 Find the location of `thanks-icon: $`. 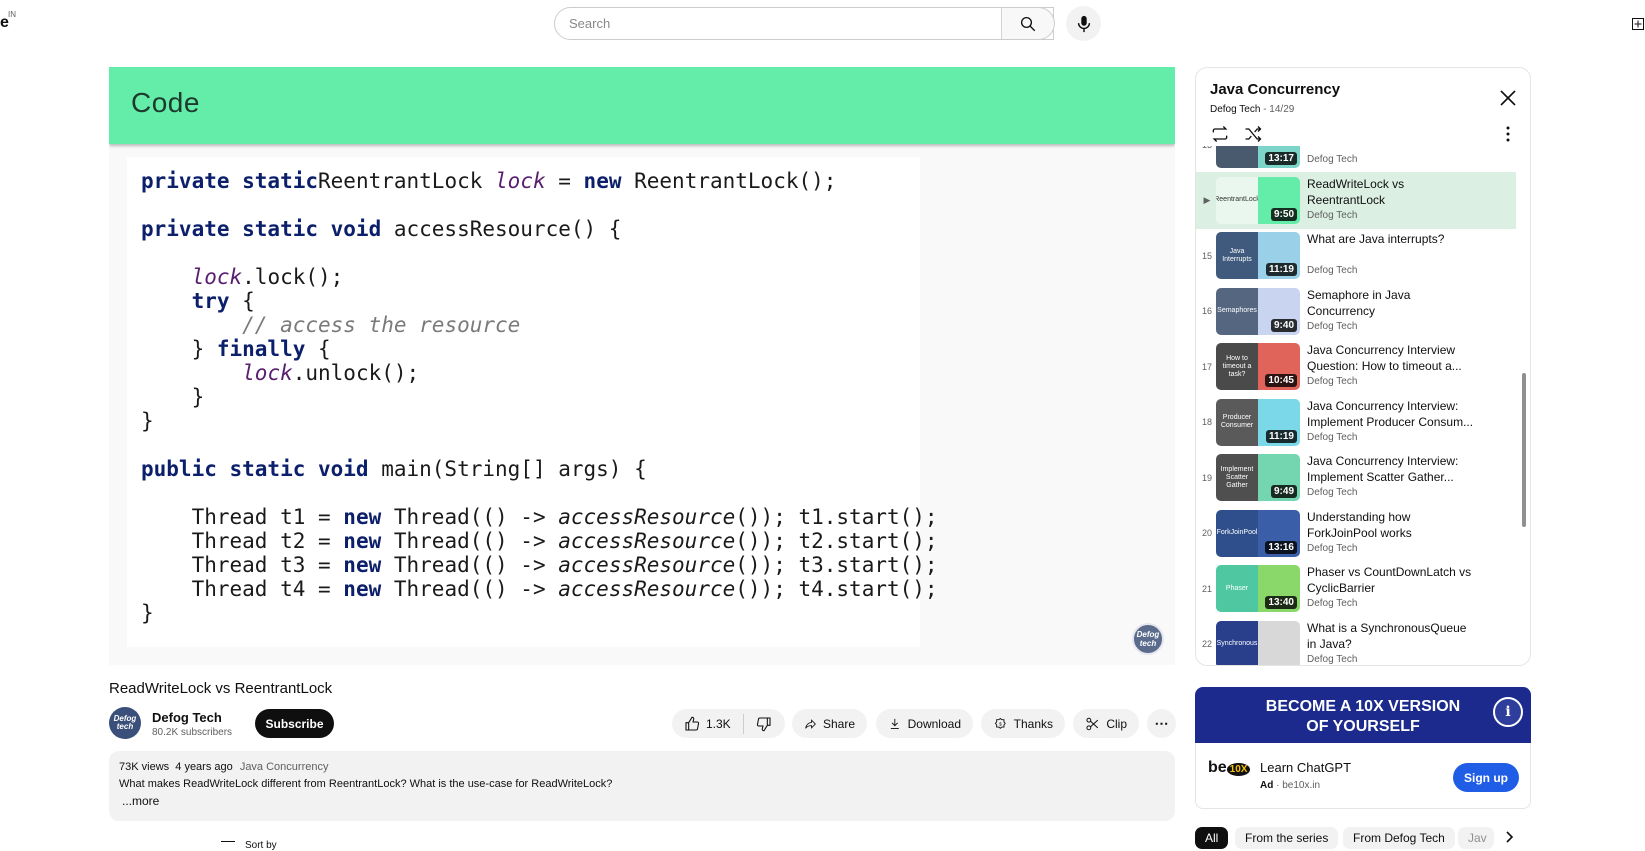

thanks-icon: $ is located at coordinates (1000, 723).